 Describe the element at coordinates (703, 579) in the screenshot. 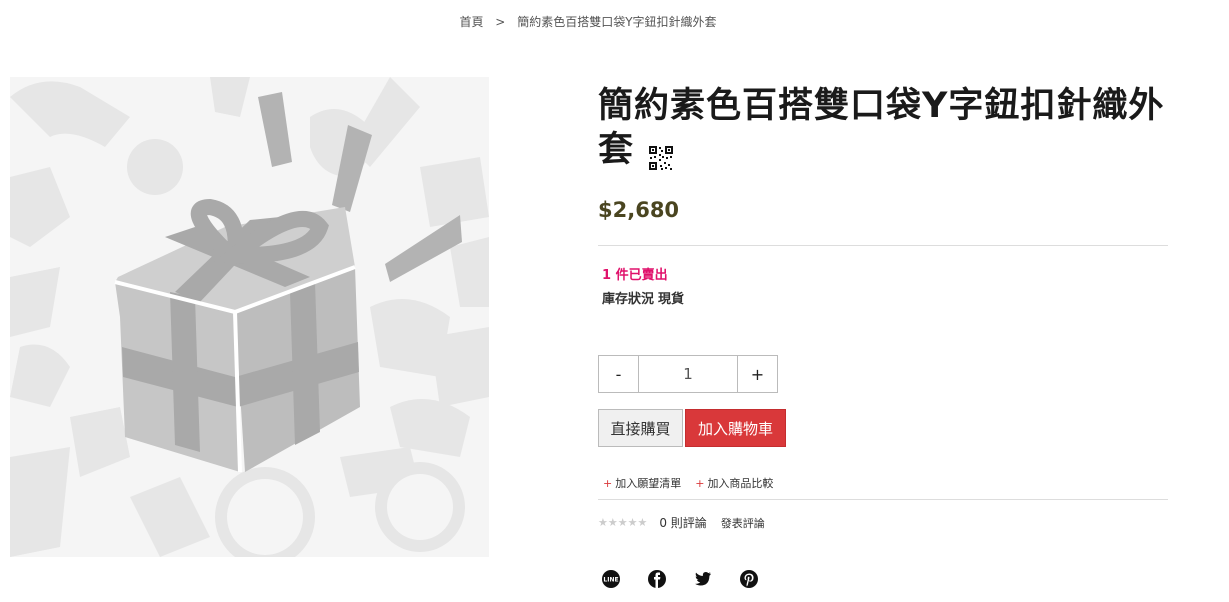

I see `twitter-icon` at that location.